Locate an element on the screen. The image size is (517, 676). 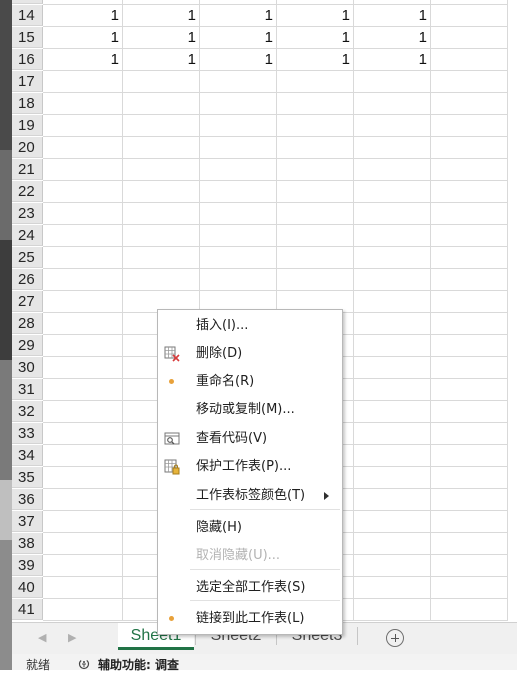
row-header: 24 is located at coordinates (27, 235).